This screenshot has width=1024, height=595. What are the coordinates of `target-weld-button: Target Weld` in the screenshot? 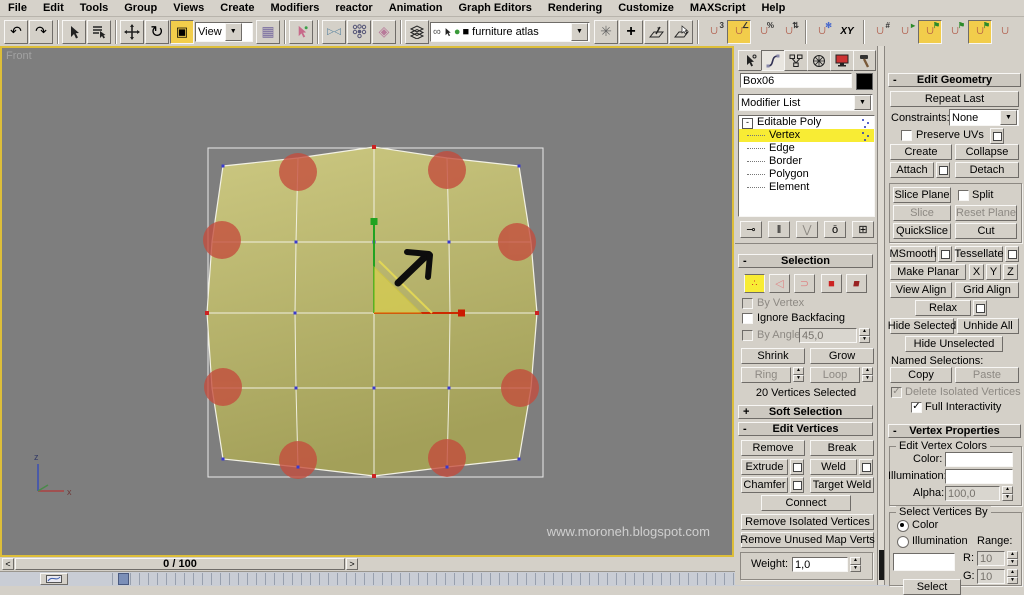 It's located at (842, 485).